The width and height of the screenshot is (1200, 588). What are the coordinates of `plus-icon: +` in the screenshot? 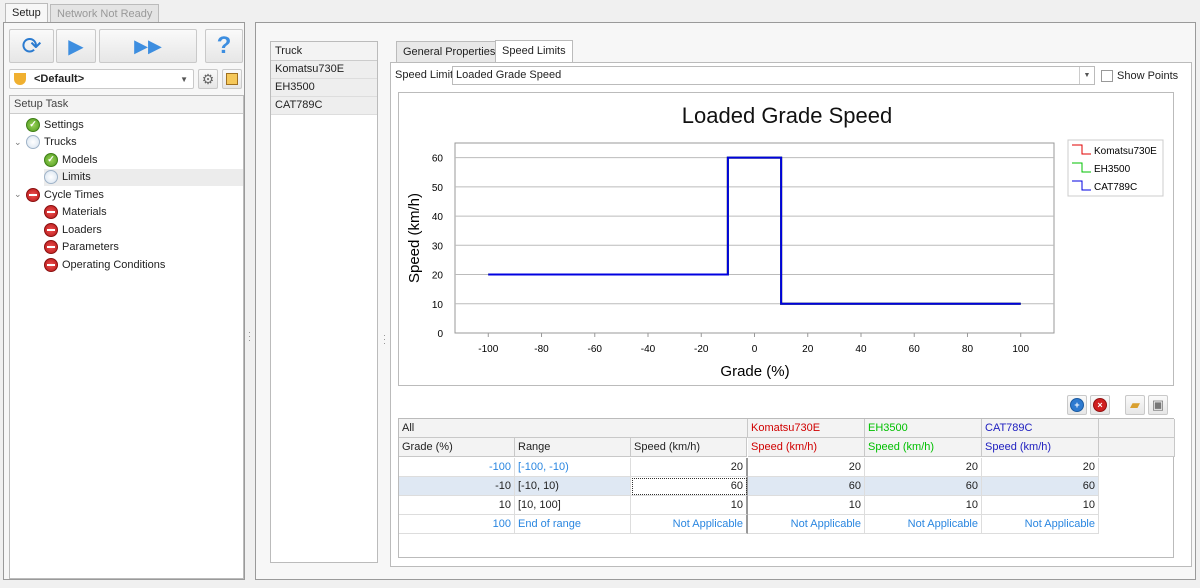 It's located at (1077, 405).